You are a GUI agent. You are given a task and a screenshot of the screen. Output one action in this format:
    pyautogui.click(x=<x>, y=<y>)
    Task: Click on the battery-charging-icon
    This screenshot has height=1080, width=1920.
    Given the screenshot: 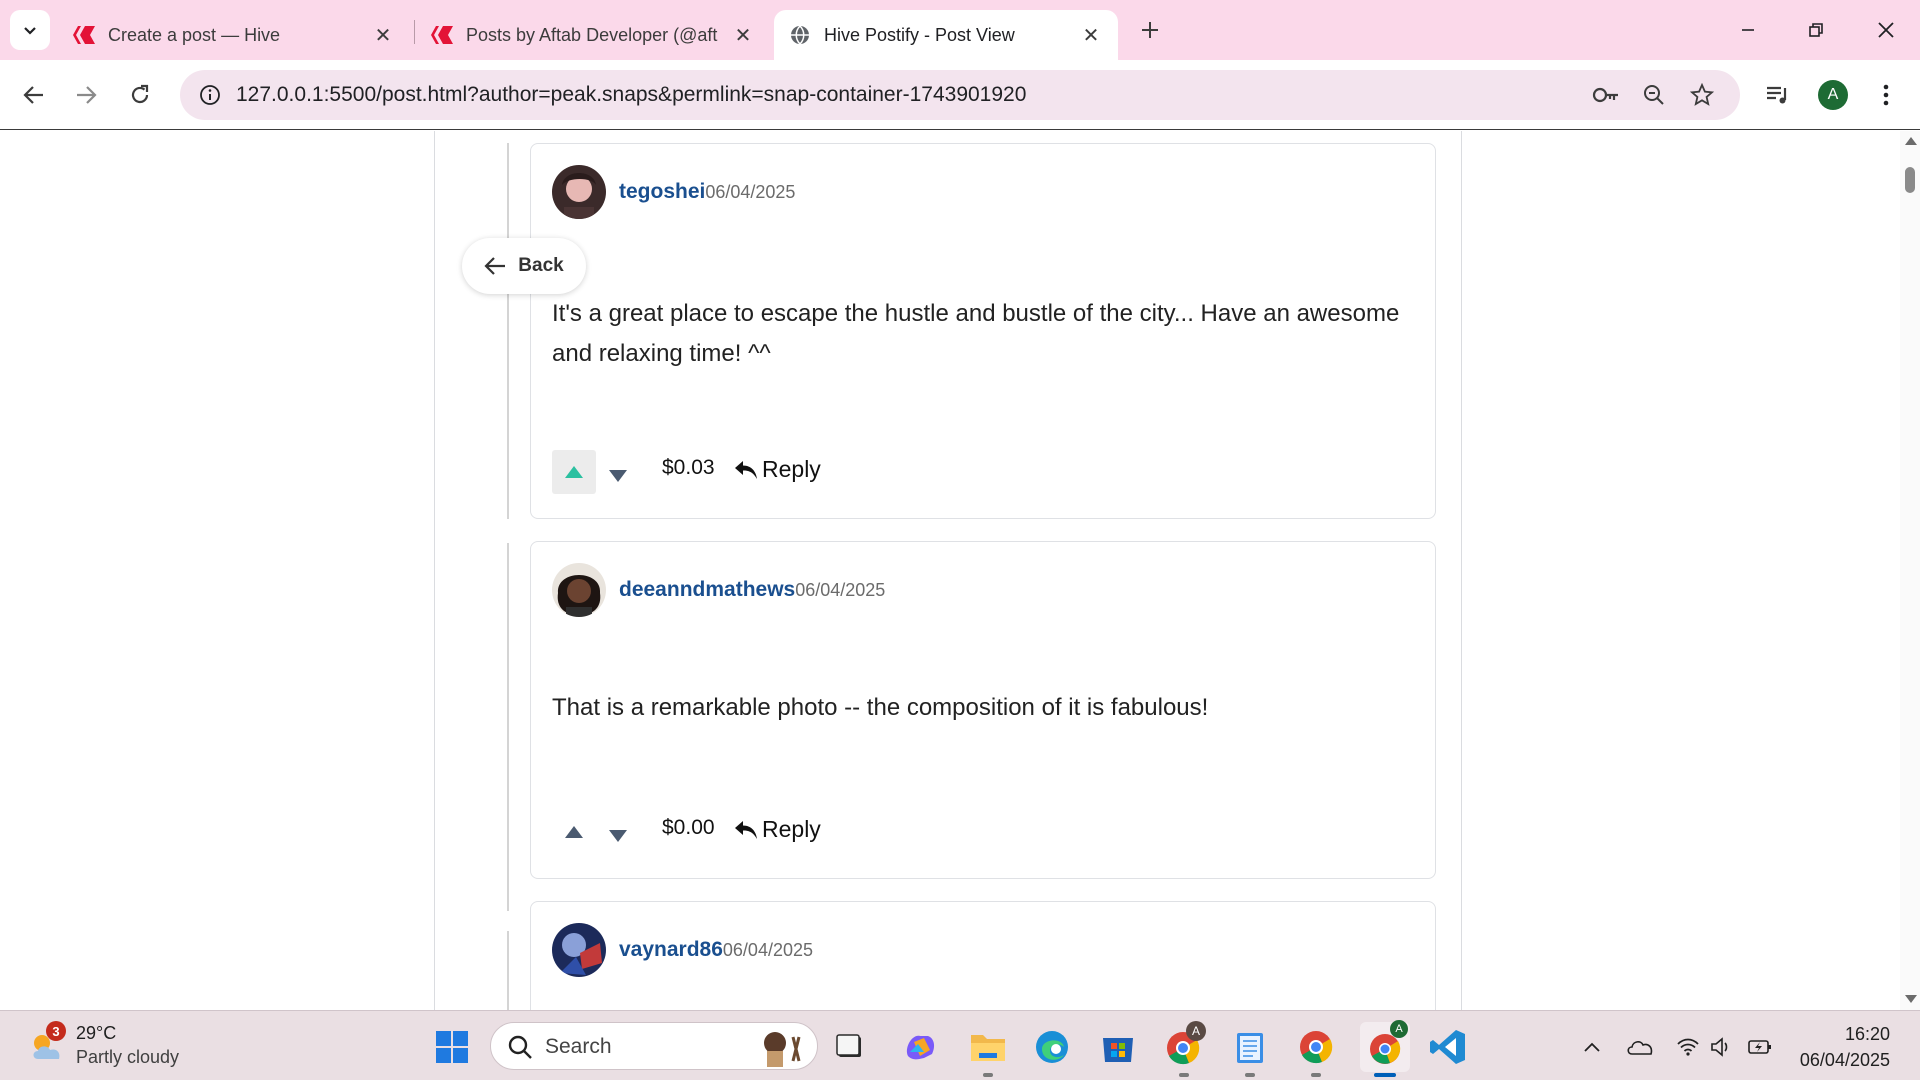 What is the action you would take?
    pyautogui.click(x=1759, y=1047)
    